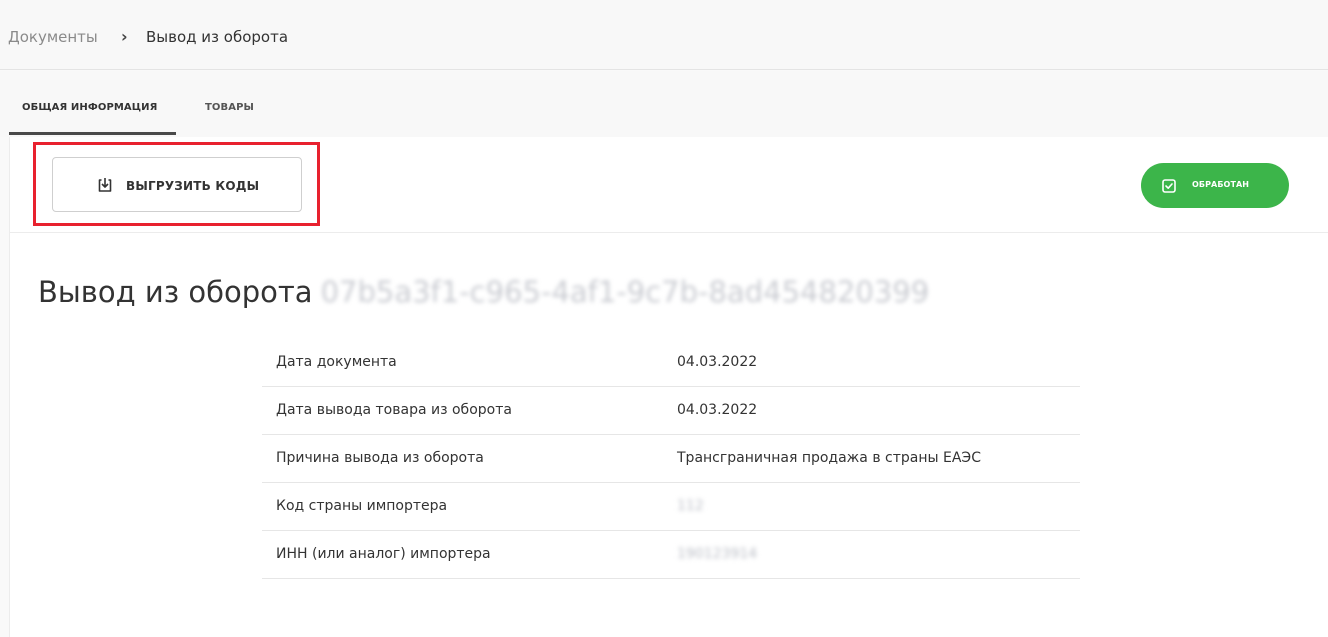 The image size is (1328, 637). What do you see at coordinates (1221, 184) in the screenshot?
I see `status-label: ОБРАБОТАН` at bounding box center [1221, 184].